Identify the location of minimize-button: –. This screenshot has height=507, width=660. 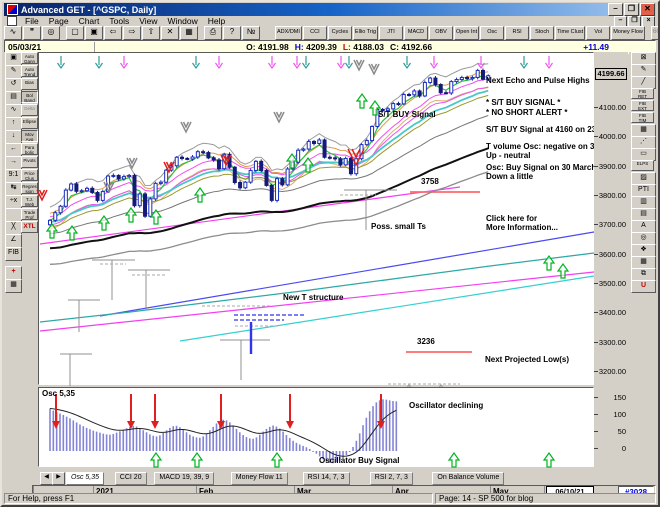
(615, 9).